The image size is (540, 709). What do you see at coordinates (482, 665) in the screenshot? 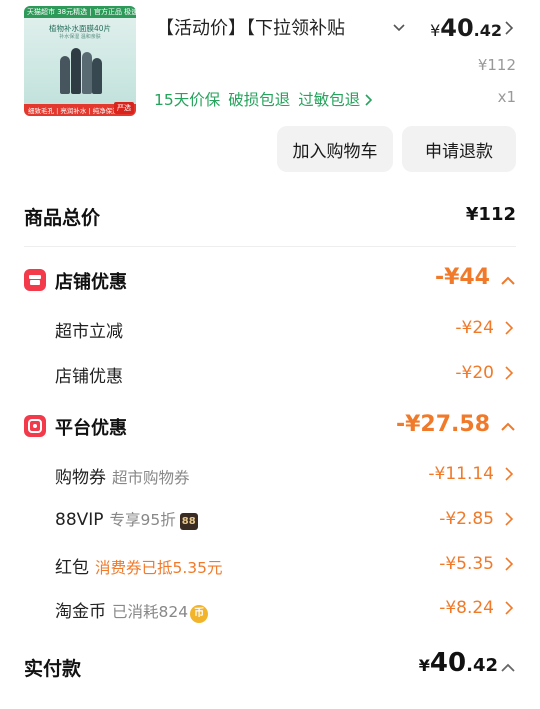
I see `pay-dec: .42` at bounding box center [482, 665].